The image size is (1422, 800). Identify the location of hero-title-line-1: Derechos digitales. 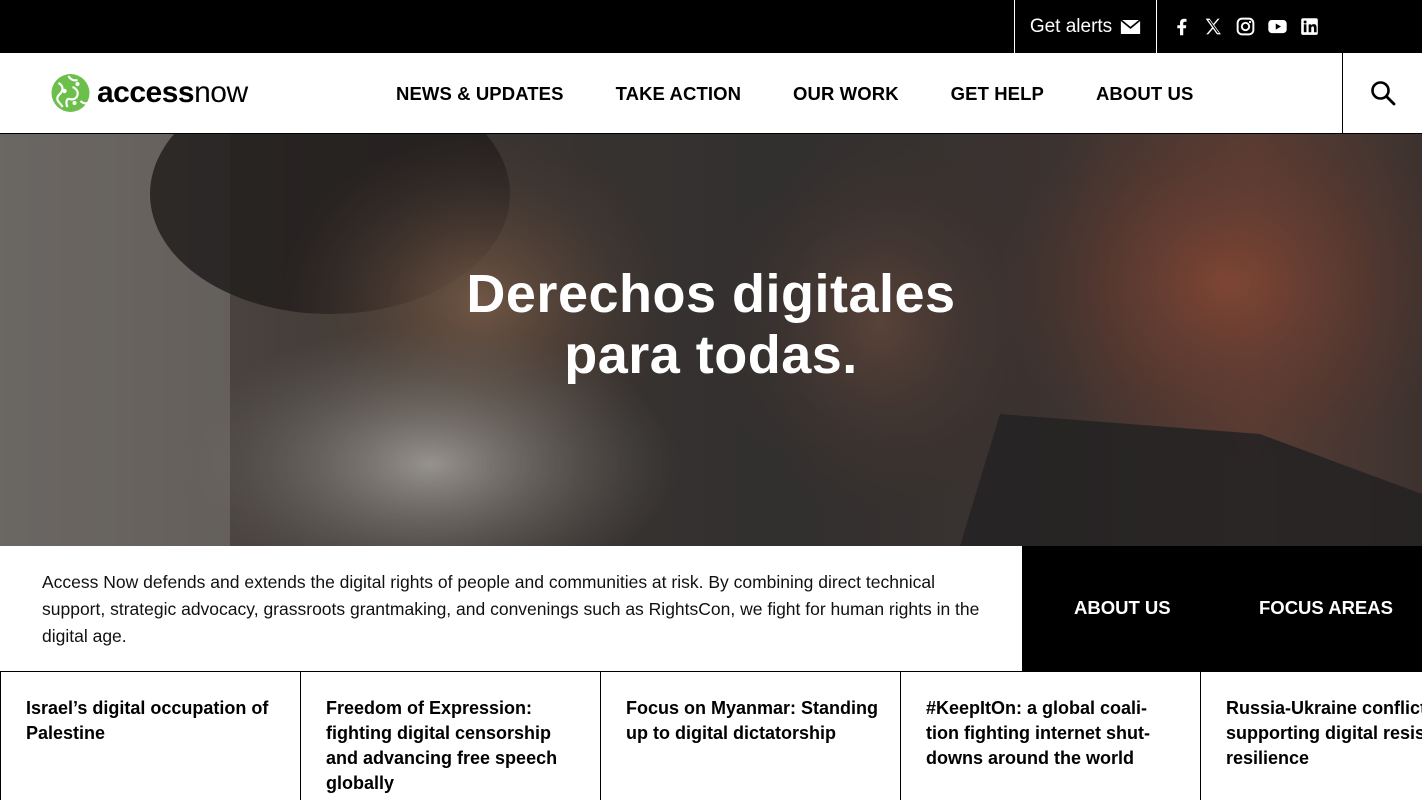
(711, 294).